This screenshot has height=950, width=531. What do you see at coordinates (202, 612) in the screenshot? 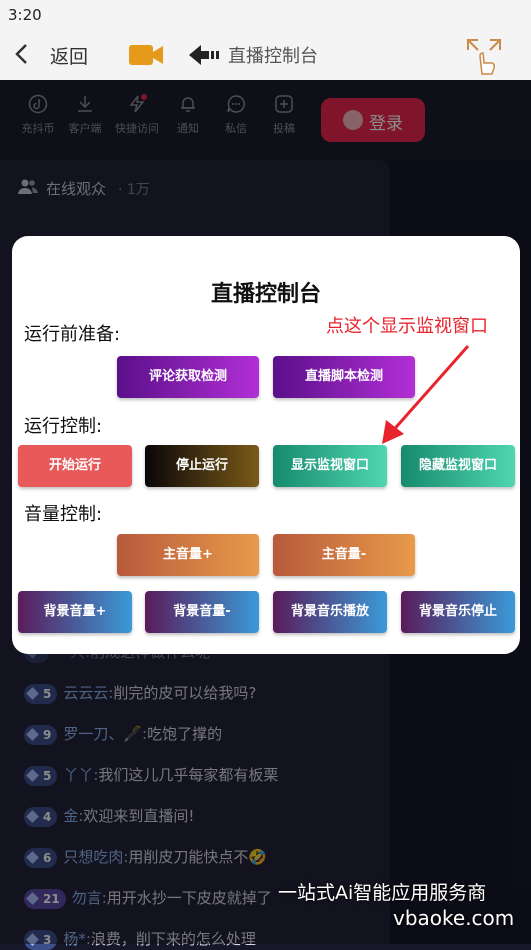
I see `bg-volume-down-button: 背景音量-` at bounding box center [202, 612].